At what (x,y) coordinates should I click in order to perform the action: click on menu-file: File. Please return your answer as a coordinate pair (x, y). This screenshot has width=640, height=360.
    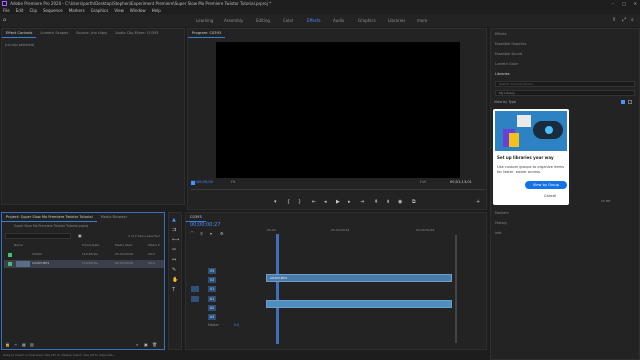
    Looking at the image, I should click on (6, 10).